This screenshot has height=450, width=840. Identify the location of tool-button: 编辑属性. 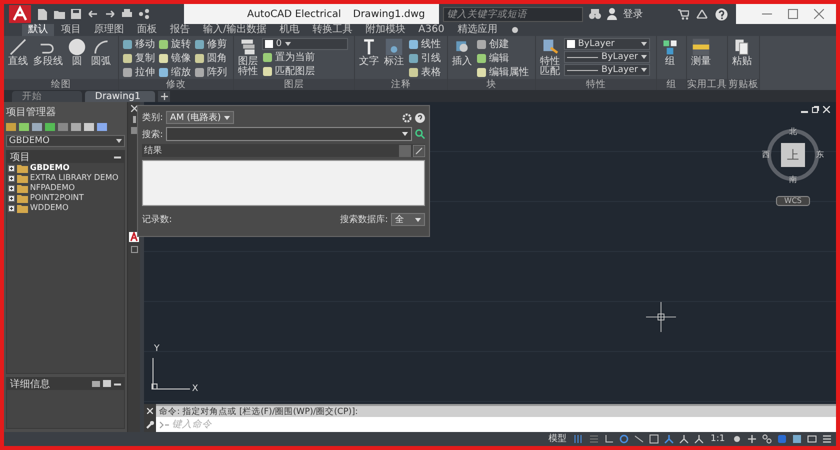
(502, 72).